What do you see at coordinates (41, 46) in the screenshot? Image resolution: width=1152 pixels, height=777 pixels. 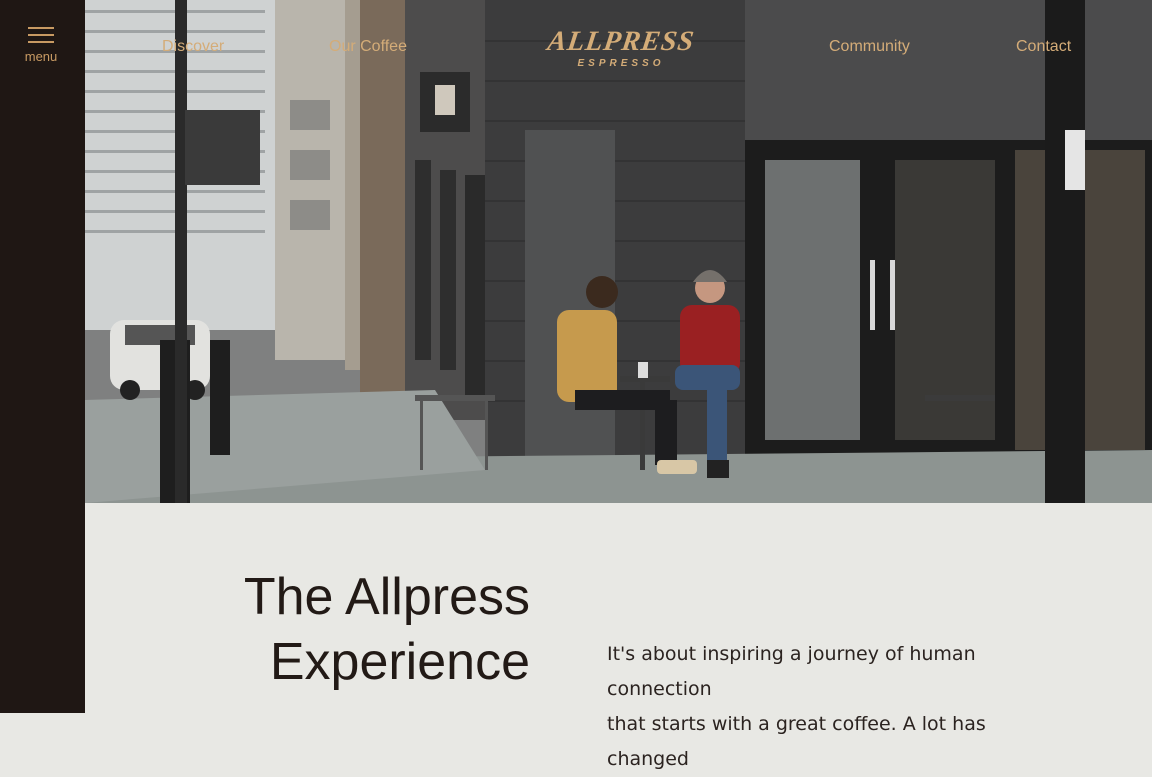 I see `menu-button: menu` at bounding box center [41, 46].